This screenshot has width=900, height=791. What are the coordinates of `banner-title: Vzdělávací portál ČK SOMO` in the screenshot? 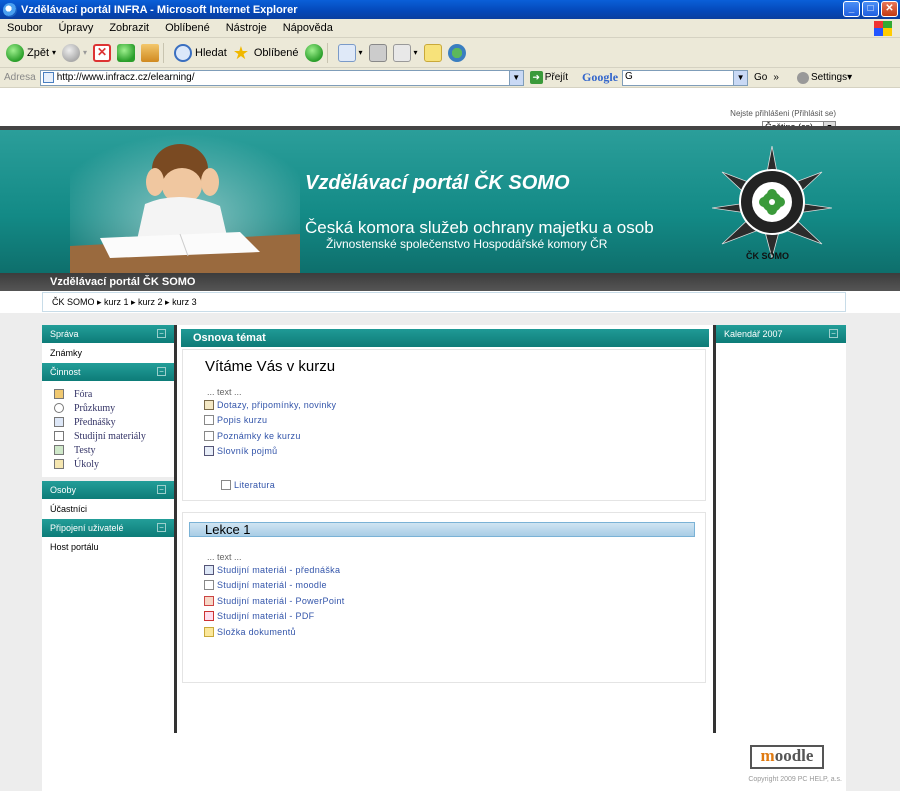 It's located at (437, 183).